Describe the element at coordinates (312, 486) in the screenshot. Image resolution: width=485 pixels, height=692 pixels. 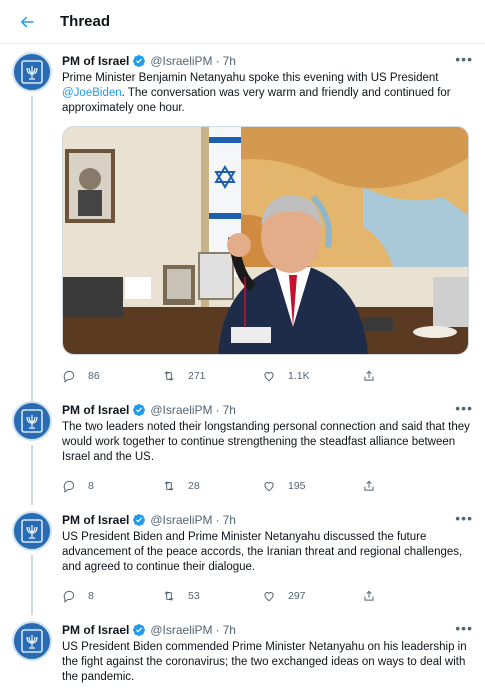
I see `like-button: 195` at that location.